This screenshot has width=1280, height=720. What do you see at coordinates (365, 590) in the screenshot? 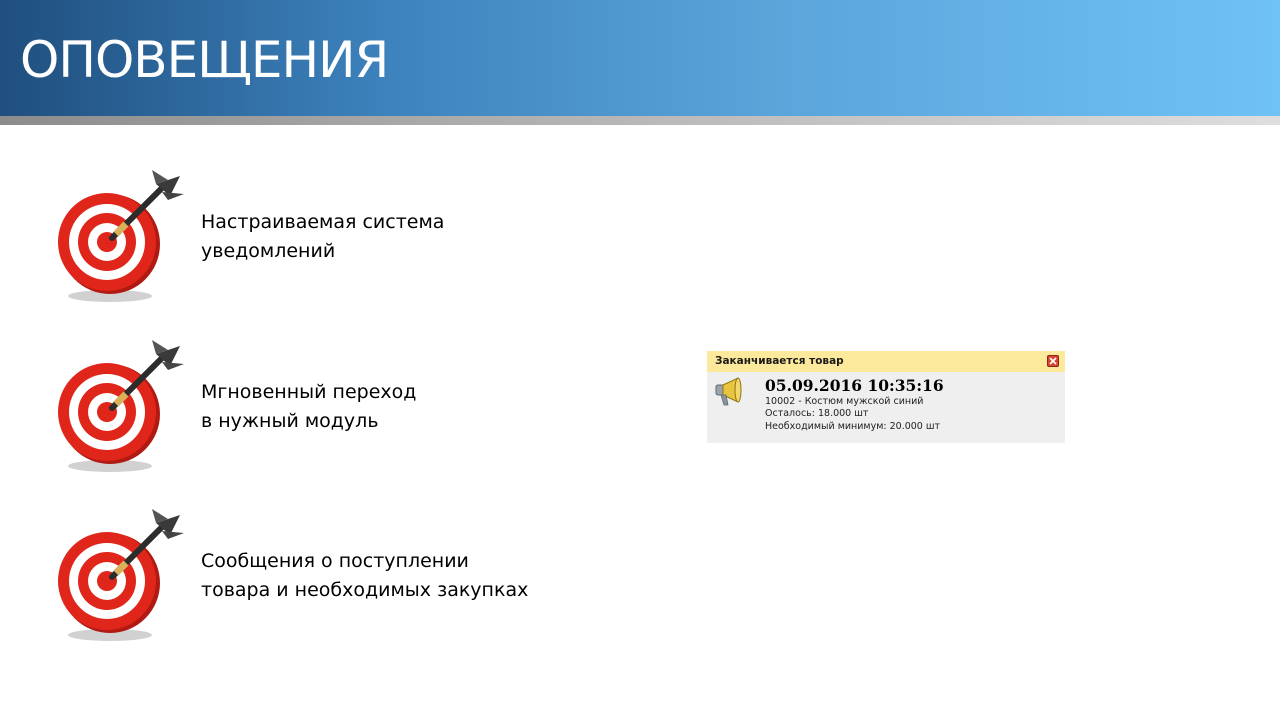
I see `feature-line: товара и необходимых закупках` at bounding box center [365, 590].